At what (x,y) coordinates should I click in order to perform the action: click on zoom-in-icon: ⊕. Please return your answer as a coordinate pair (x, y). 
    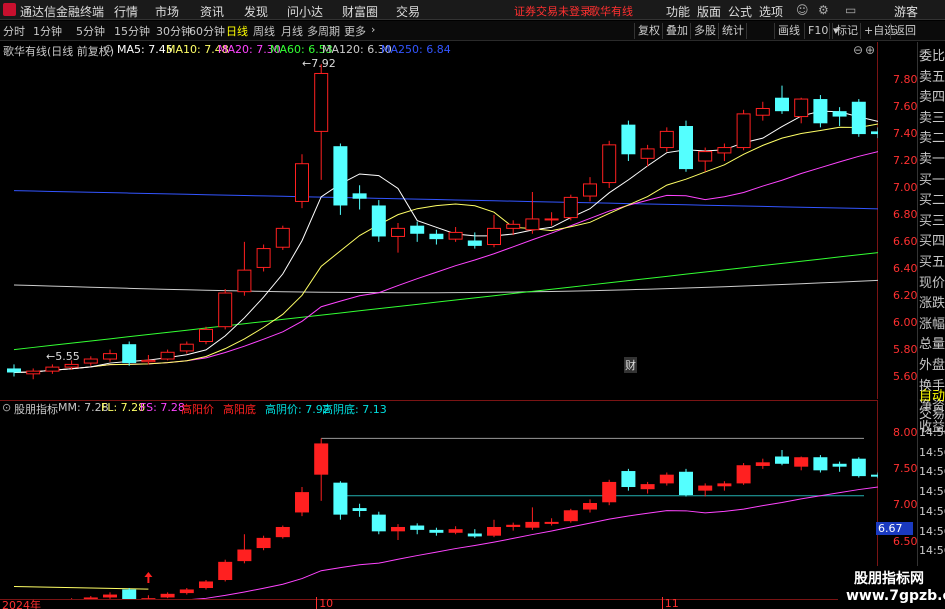
    Looking at the image, I should click on (870, 50).